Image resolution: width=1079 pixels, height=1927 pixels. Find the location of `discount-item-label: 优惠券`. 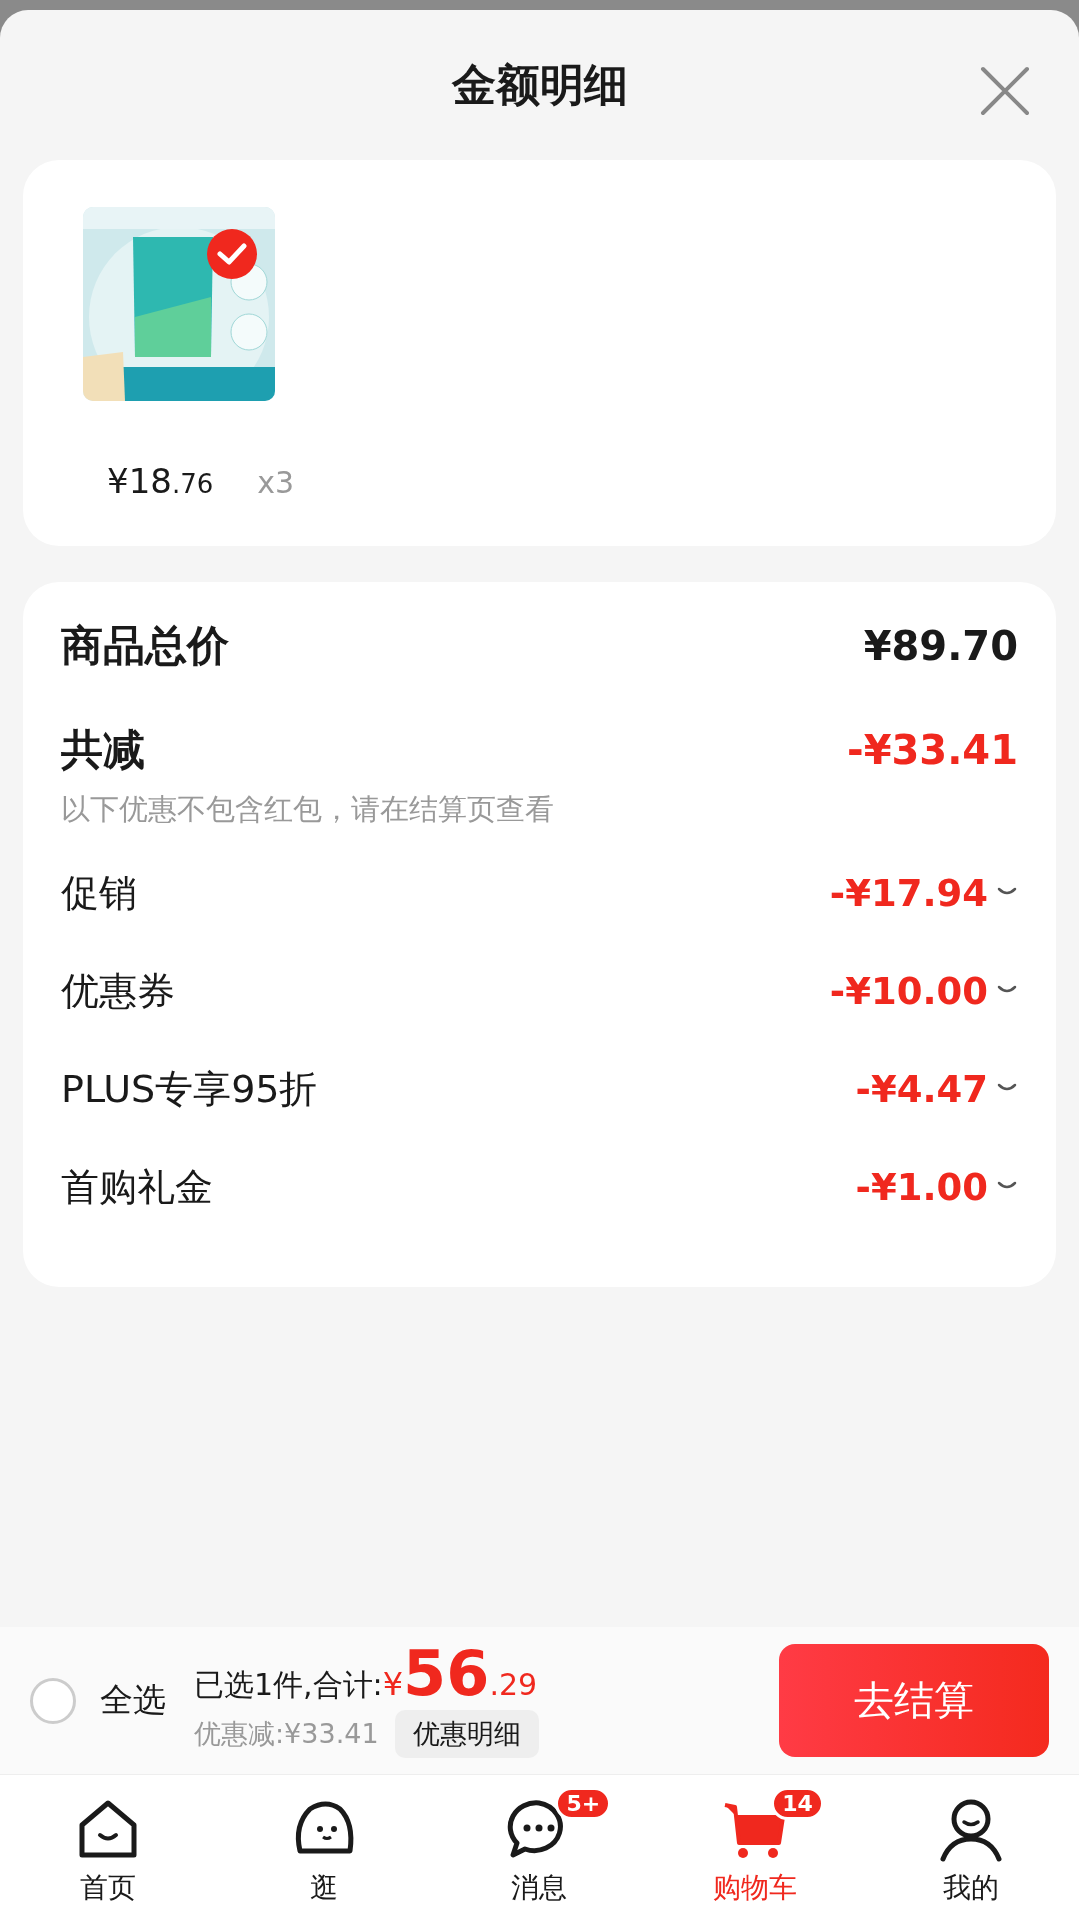

discount-item-label: 优惠券 is located at coordinates (118, 991).